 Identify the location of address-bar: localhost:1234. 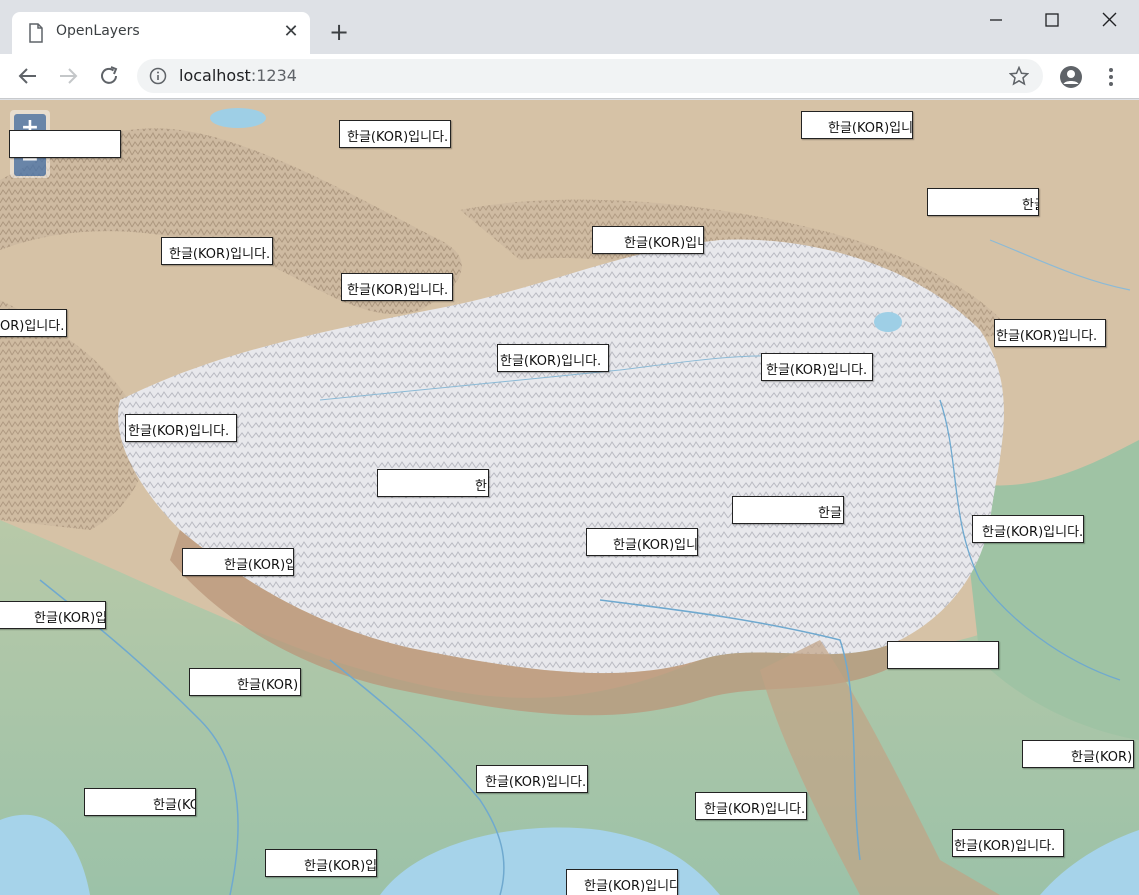
(590, 76).